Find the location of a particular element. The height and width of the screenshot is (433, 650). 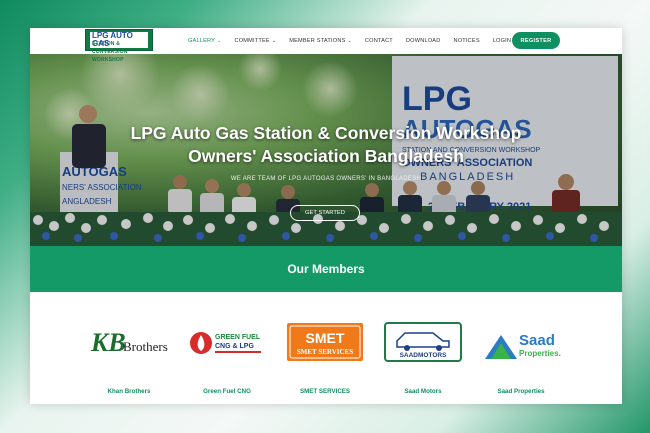

svg-text: SMET is located at coordinates (325, 338).